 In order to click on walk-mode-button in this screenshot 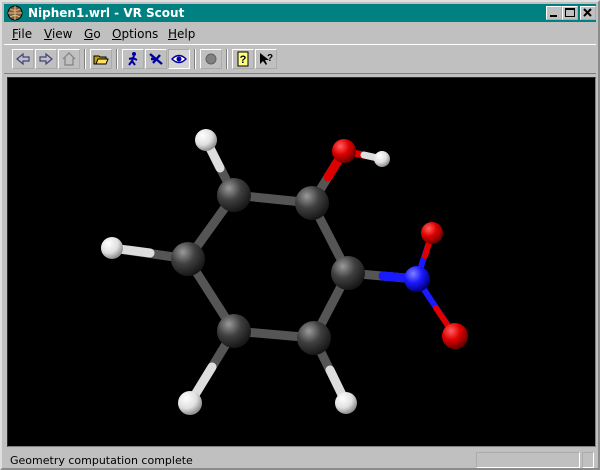, I will do `click(133, 59)`.